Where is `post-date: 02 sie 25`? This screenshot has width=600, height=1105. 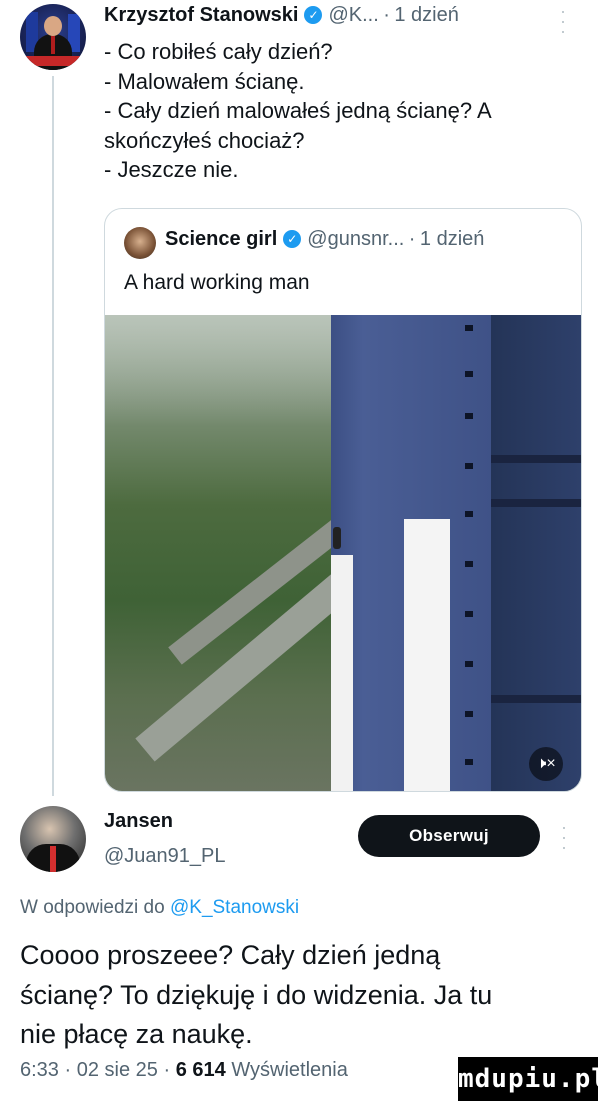
post-date: 02 sie 25 is located at coordinates (117, 1070).